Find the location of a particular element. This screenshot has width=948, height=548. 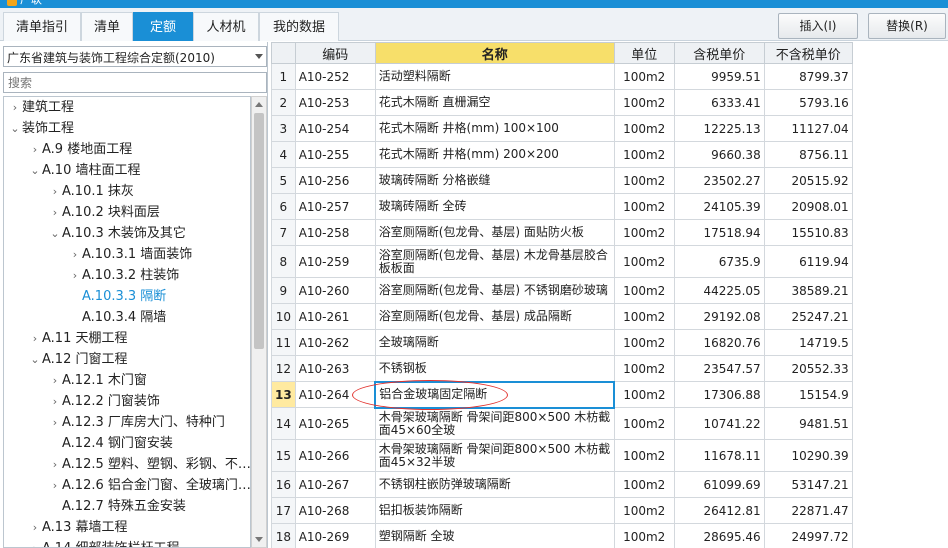

tab-quota: 定额 is located at coordinates (163, 26).